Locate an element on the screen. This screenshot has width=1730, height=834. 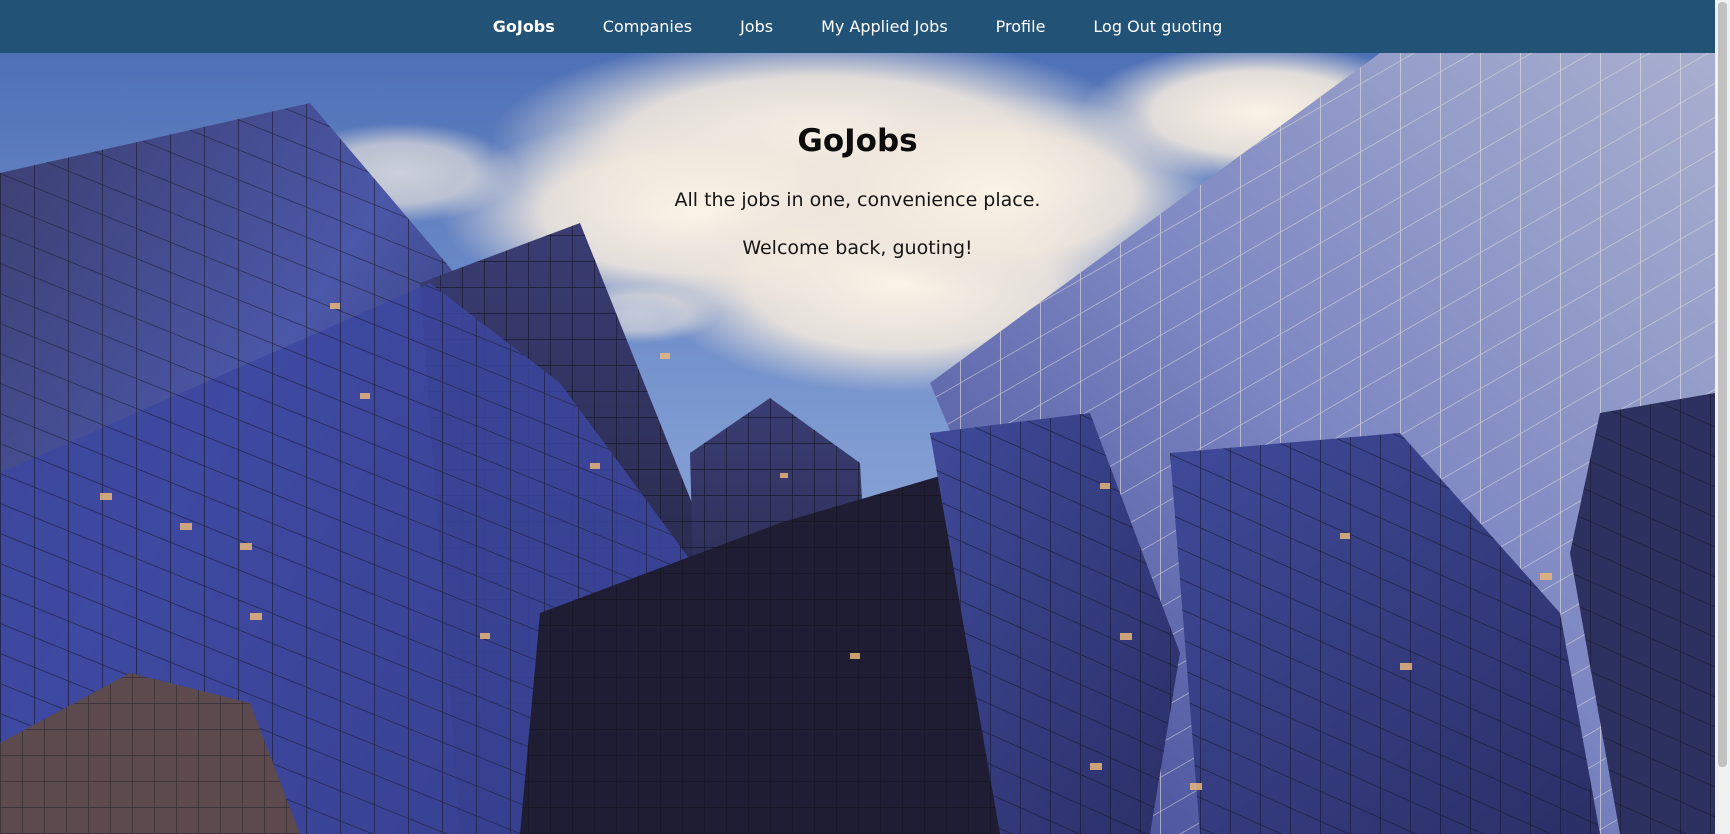
nav-link-companies: Companies is located at coordinates (647, 26).